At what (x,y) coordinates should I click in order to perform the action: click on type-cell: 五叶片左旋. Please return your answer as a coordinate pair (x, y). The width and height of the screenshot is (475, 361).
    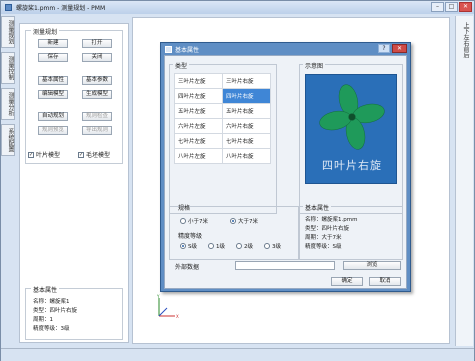
    Looking at the image, I should click on (198, 111).